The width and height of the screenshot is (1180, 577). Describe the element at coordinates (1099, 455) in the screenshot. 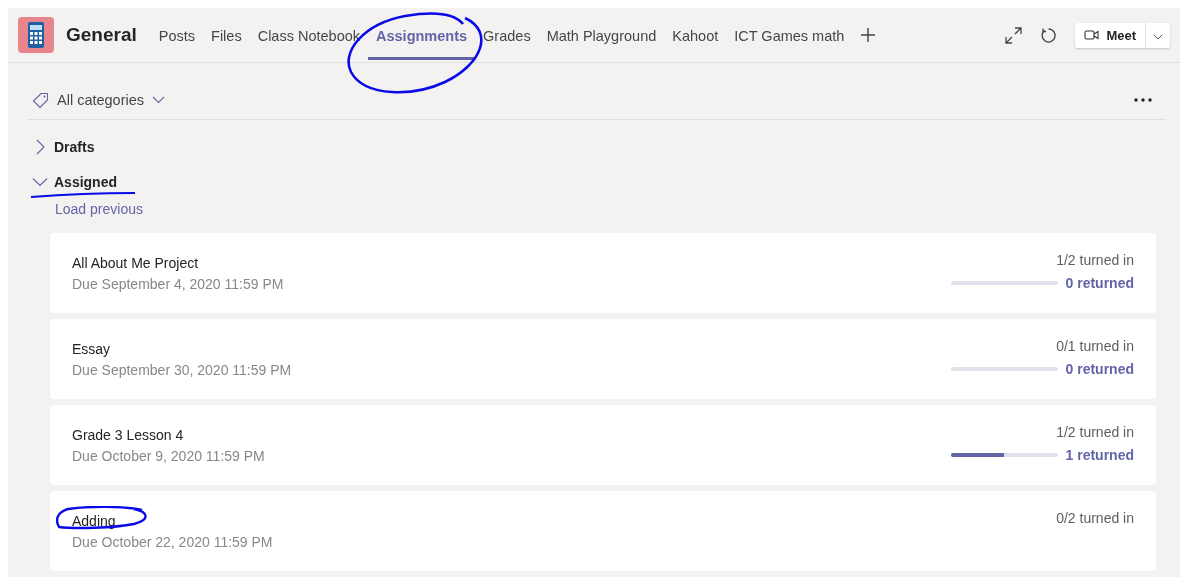

I see `returned-count: 1 returned` at that location.